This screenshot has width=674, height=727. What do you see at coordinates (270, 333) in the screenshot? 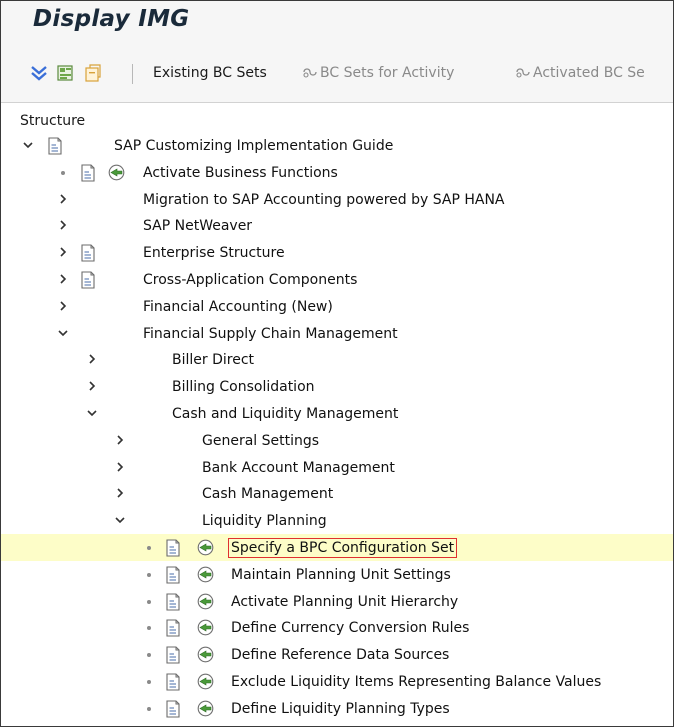
I see `tree-node-label: Financial Supply Chain Management` at bounding box center [270, 333].